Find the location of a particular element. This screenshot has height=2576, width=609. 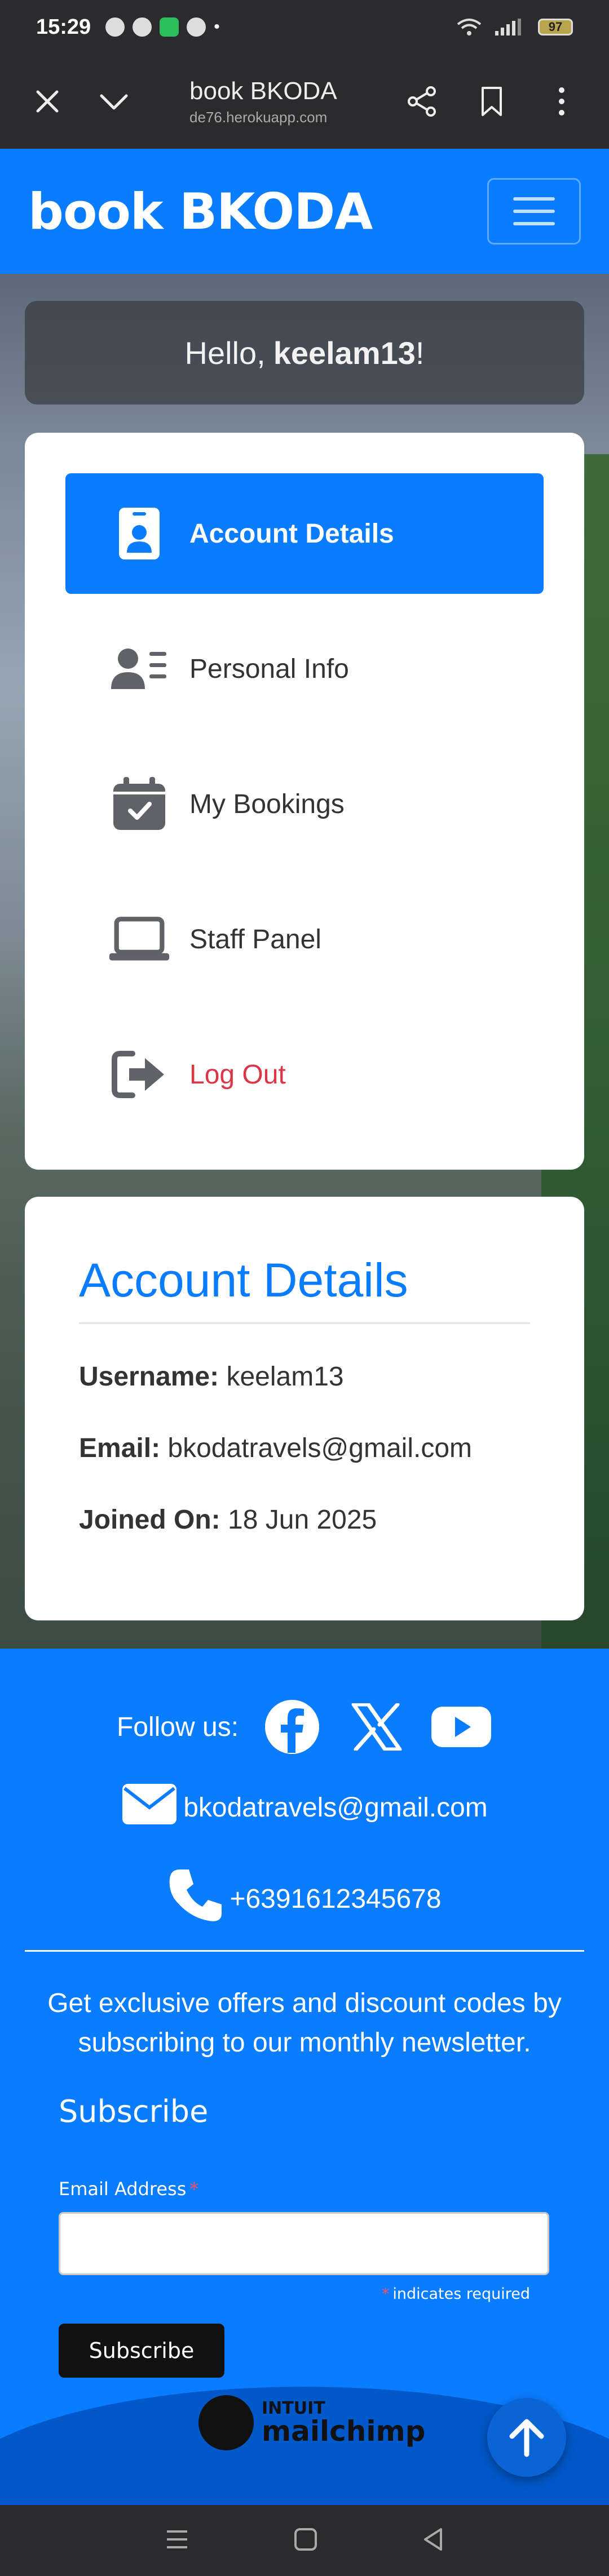

share-icon is located at coordinates (422, 101).